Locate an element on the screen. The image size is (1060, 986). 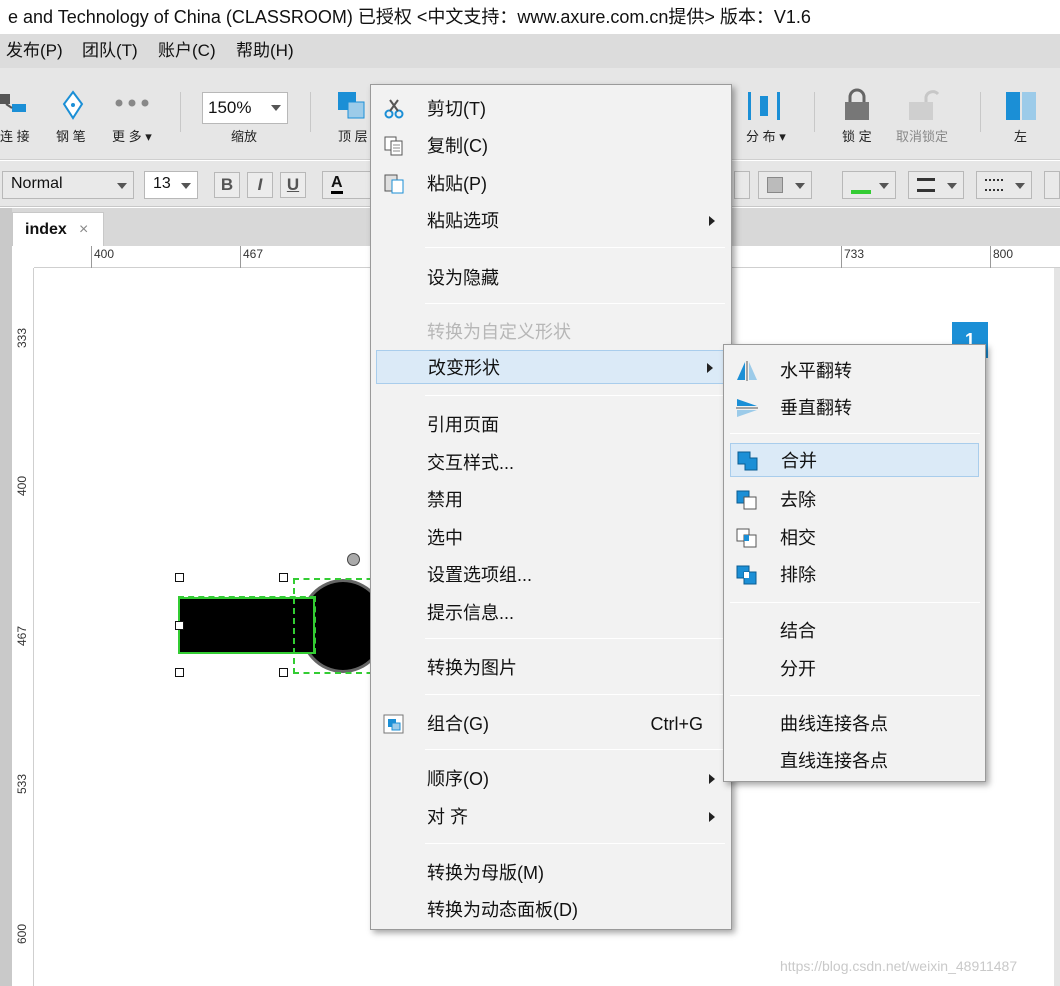
menu-item-group: 组合(G) Ctrl+G is located at coordinates (551, 724).